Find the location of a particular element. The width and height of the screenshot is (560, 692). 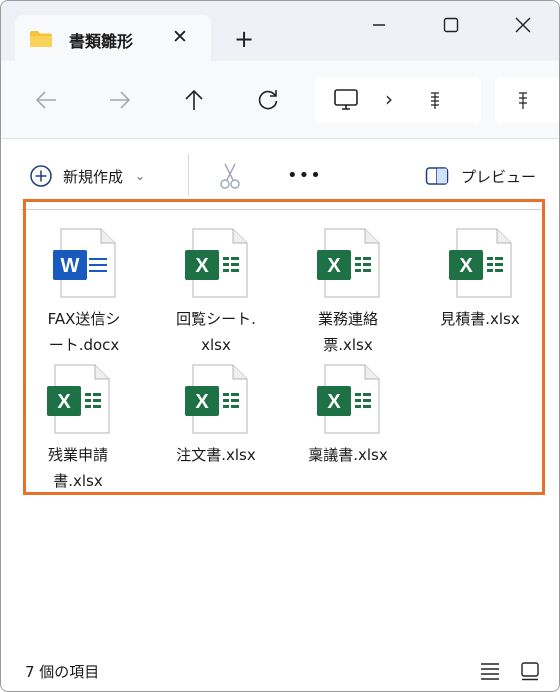

file-name-line: 票.xlsx is located at coordinates (348, 345).